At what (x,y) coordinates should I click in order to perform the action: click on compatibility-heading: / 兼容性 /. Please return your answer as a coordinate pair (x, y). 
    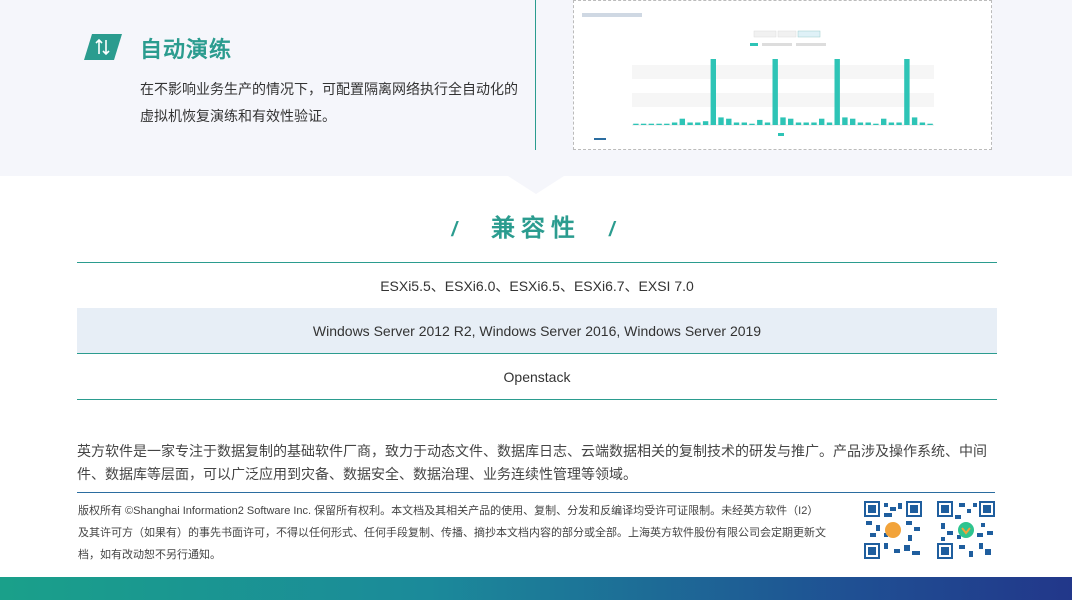
    Looking at the image, I should click on (536, 225).